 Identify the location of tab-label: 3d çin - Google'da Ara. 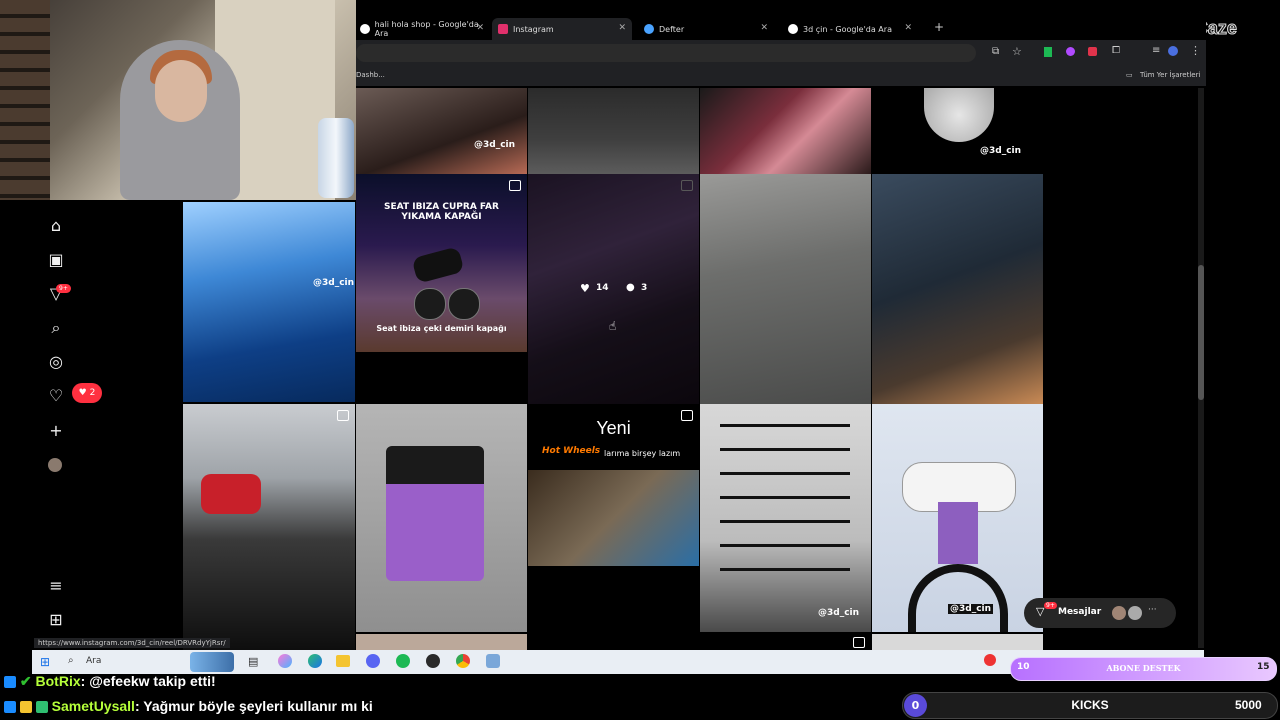
(847, 29).